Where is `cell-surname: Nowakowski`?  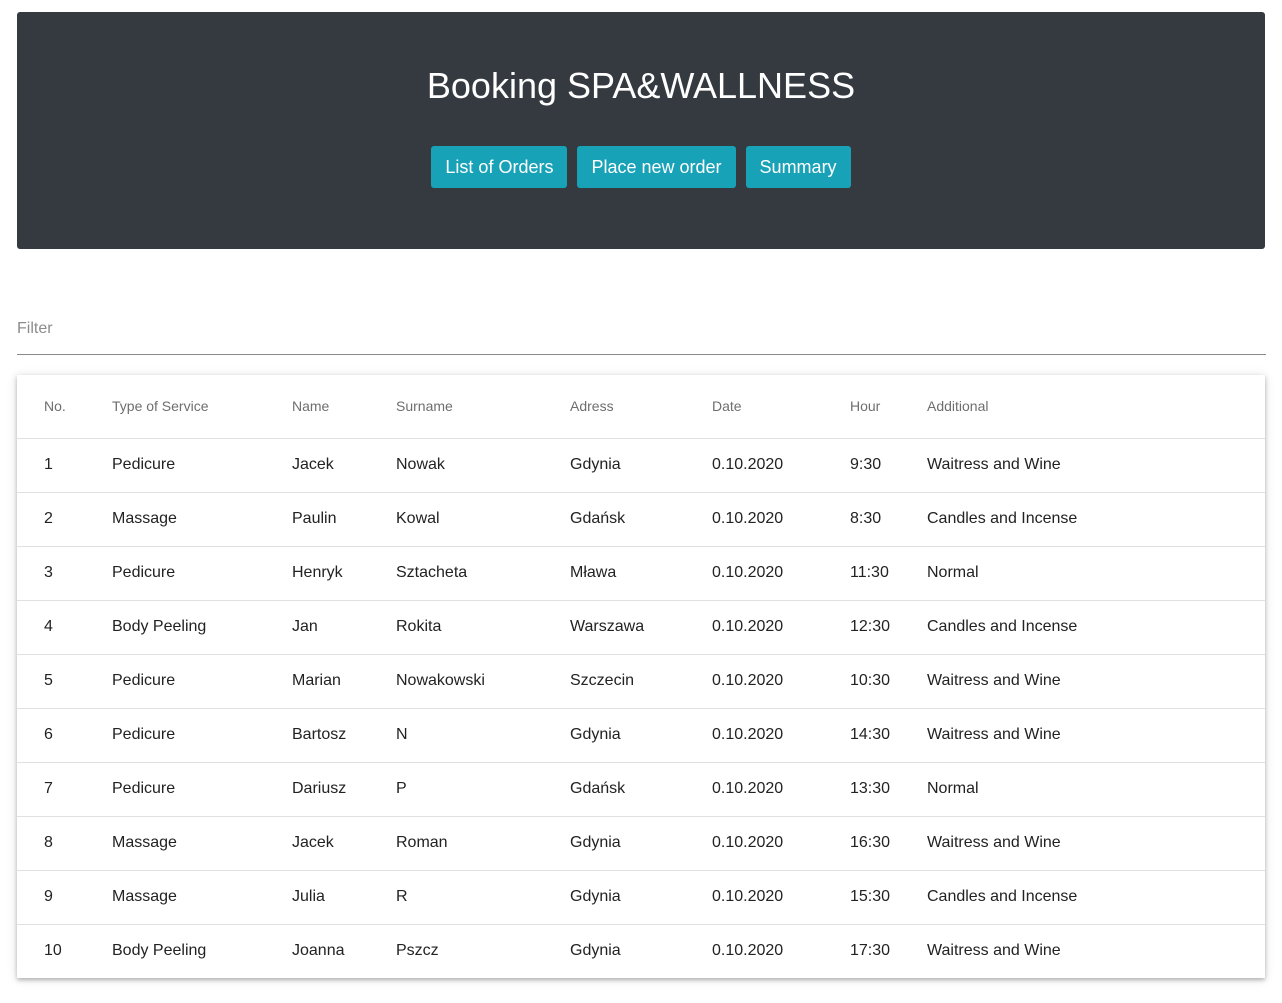 cell-surname: Nowakowski is located at coordinates (483, 681).